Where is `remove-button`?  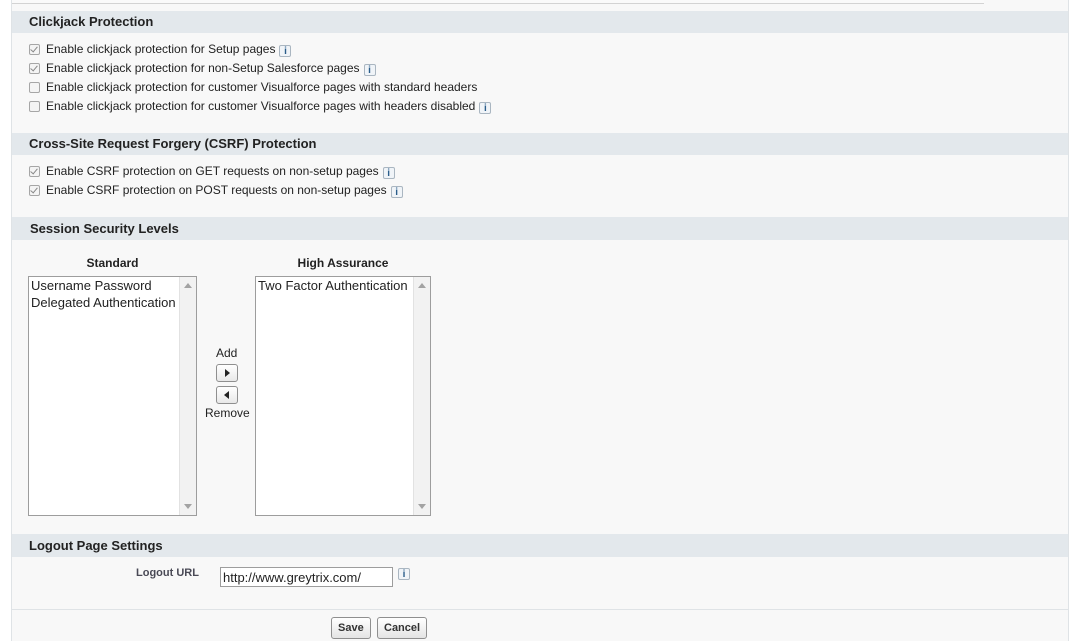
remove-button is located at coordinates (227, 395).